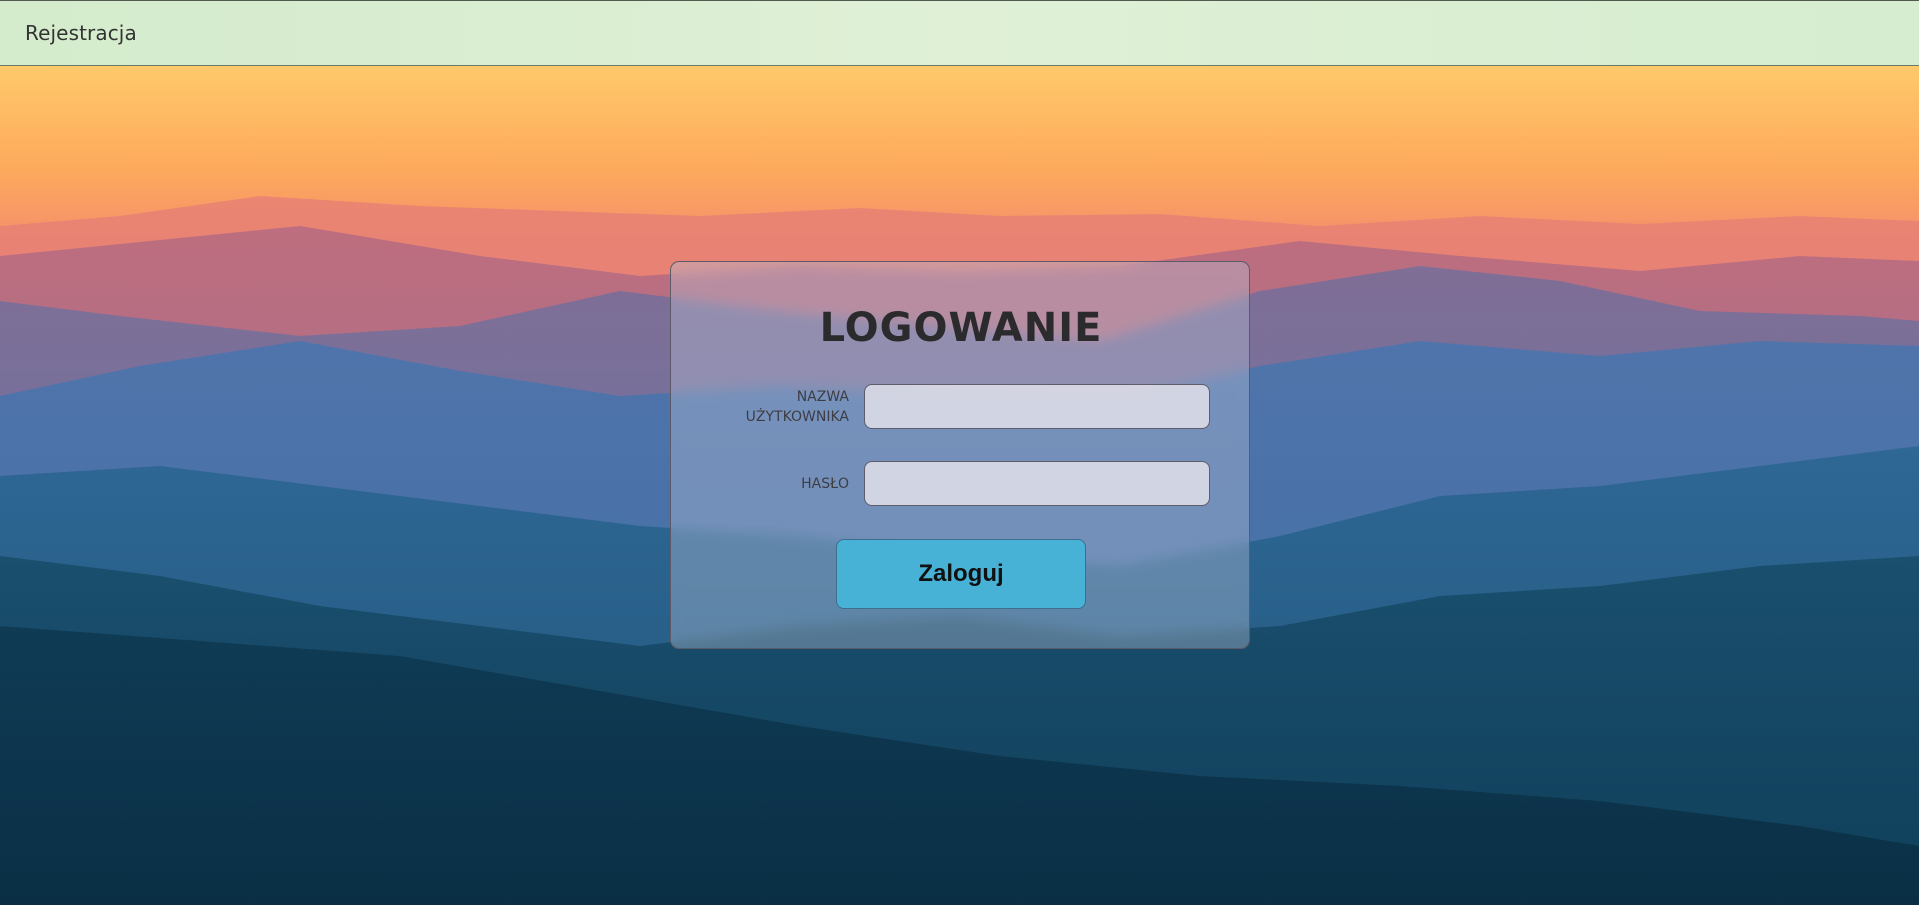 The width and height of the screenshot is (1919, 905). What do you see at coordinates (81, 33) in the screenshot?
I see `register-link: Rejestracja` at bounding box center [81, 33].